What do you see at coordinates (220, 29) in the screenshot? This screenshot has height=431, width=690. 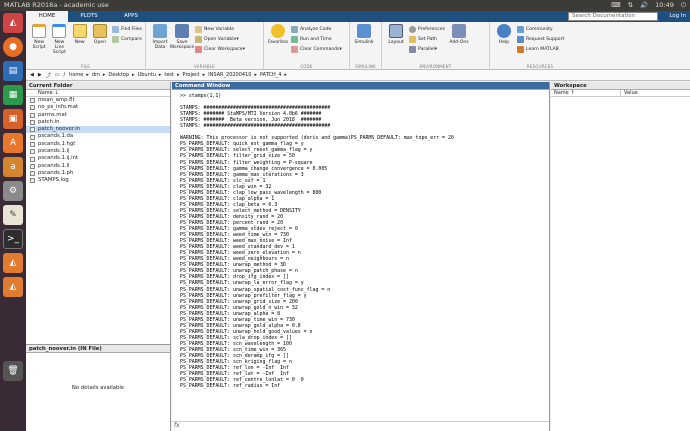 I see `new-variable-button: New Variable` at bounding box center [220, 29].